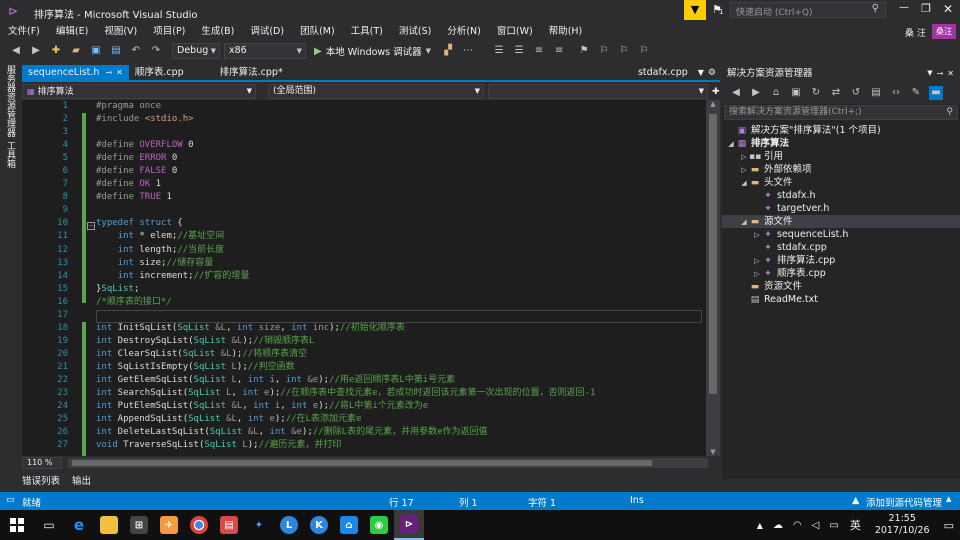  I want to click on tab-error-list: 错误列表, so click(41, 480).